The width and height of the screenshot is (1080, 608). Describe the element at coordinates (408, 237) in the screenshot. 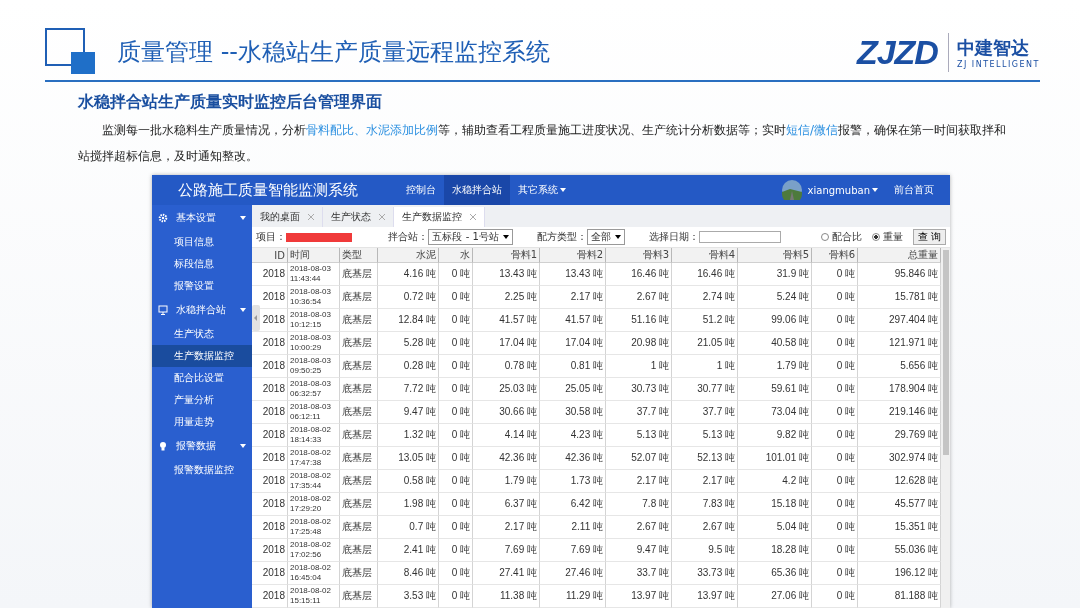

I see `filter-label: 拌合站：` at that location.